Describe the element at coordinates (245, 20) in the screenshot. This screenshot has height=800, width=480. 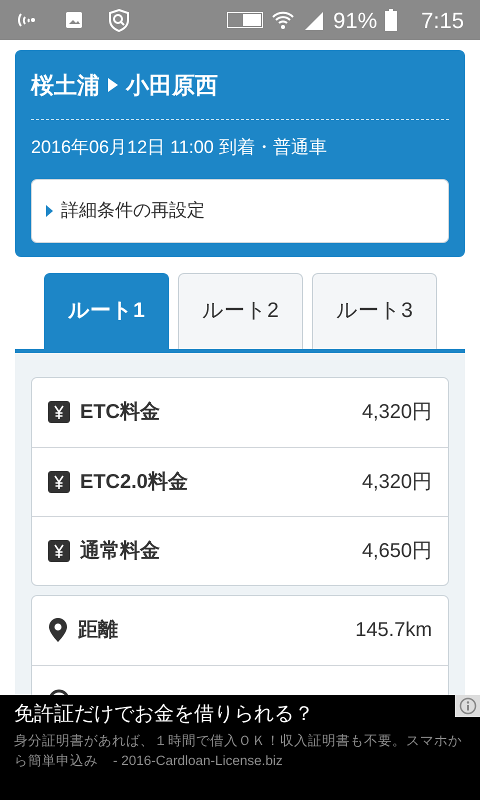
I see `volte-icon` at that location.